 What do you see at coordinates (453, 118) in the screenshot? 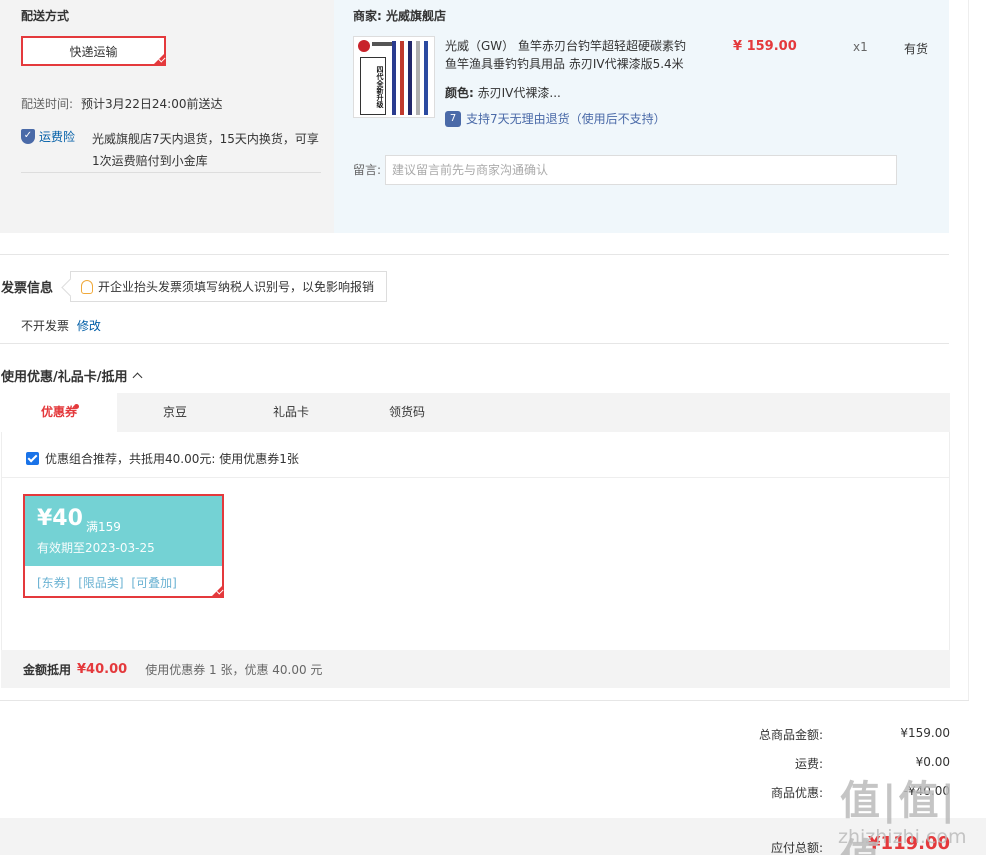
I see `seven-day-return-icon: 7` at bounding box center [453, 118].